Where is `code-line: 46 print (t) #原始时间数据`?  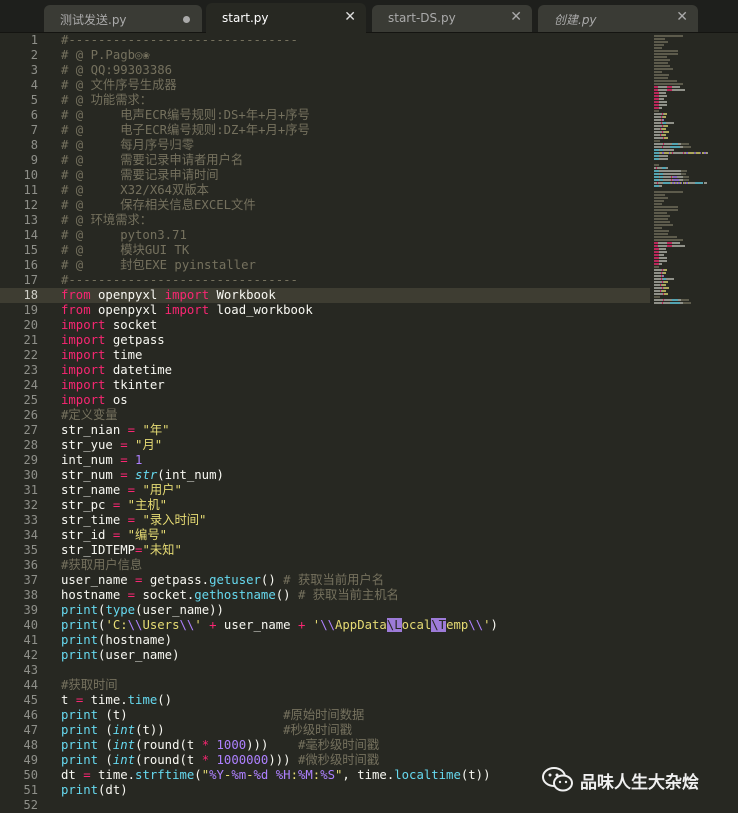
code-line: 46 print (t) #原始时间数据 is located at coordinates (325, 715).